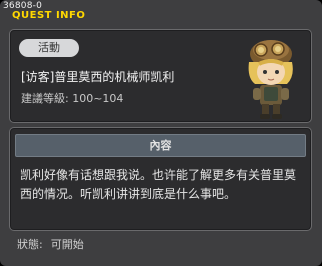 Image resolution: width=322 pixels, height=266 pixels. I want to click on recommended-level: 建議等級: 100~104, so click(72, 98).